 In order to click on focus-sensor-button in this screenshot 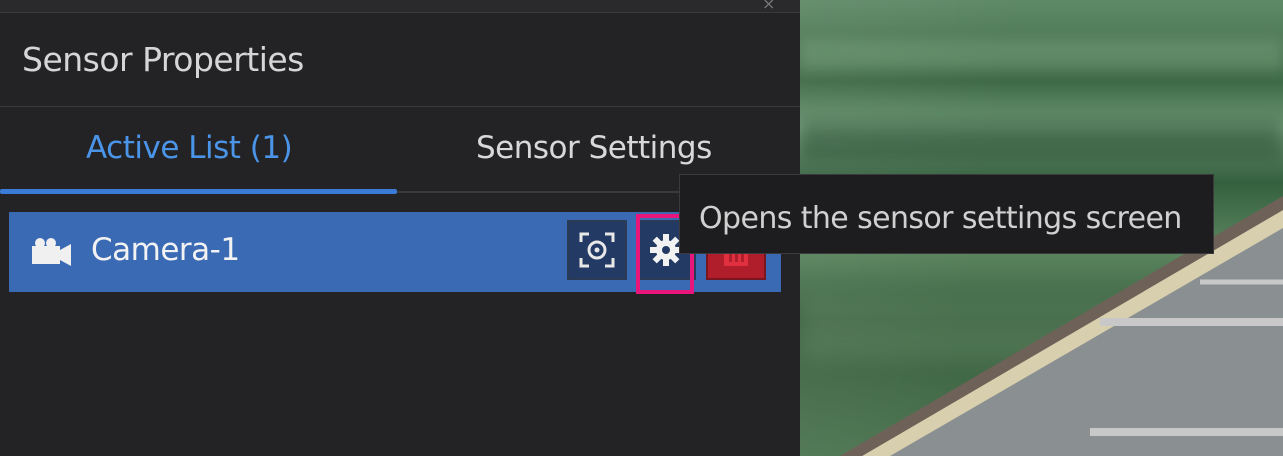, I will do `click(597, 250)`.